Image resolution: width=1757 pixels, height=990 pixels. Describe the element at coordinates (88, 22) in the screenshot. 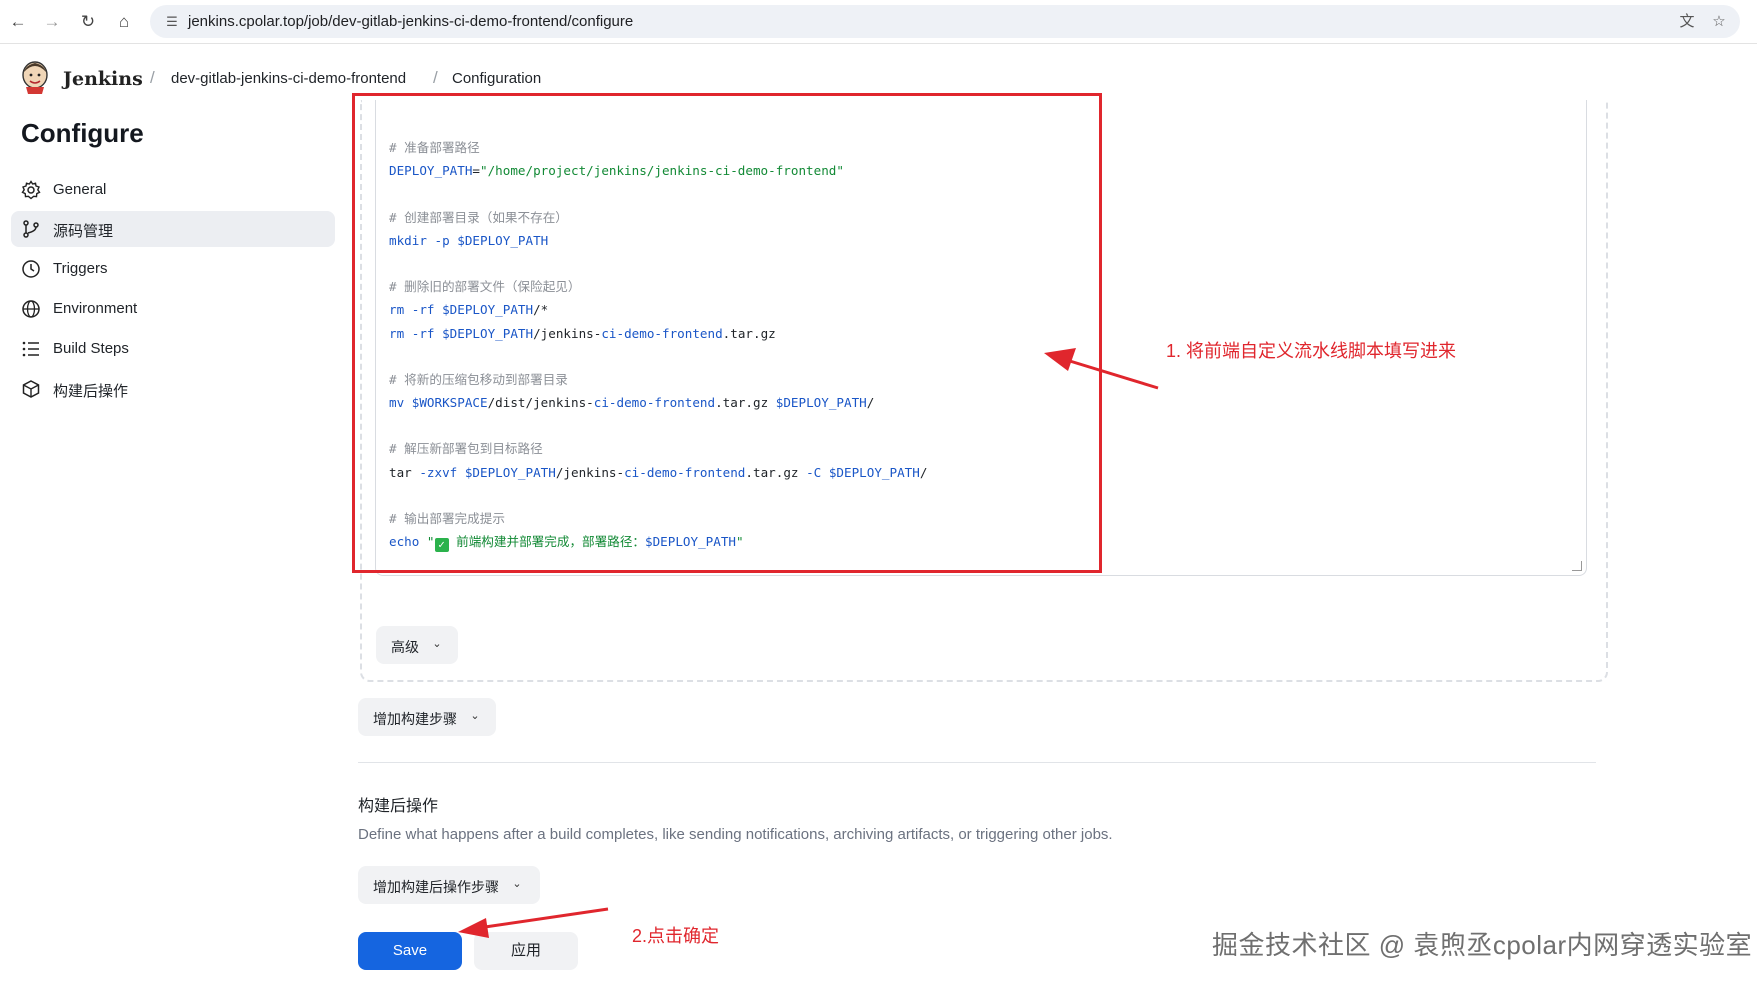

I see `reload-icon: ↻` at that location.